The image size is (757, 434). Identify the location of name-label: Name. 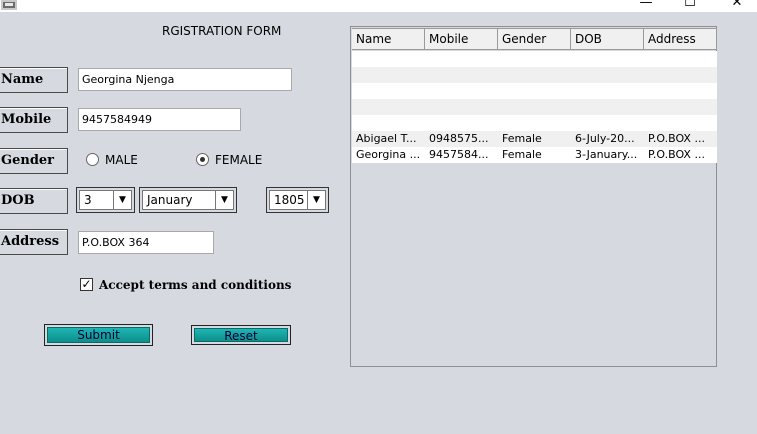
(34, 80).